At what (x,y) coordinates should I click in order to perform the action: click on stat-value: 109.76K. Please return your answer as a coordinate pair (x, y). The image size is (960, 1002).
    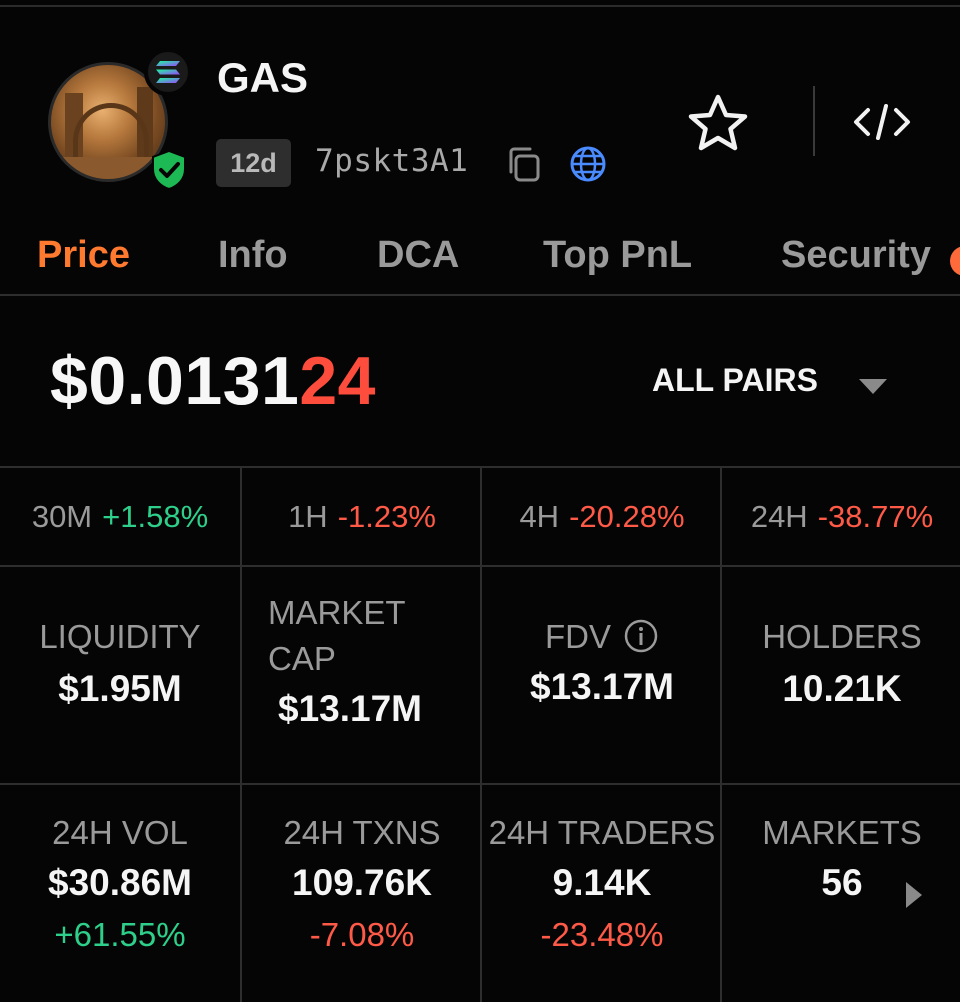
    Looking at the image, I should click on (362, 882).